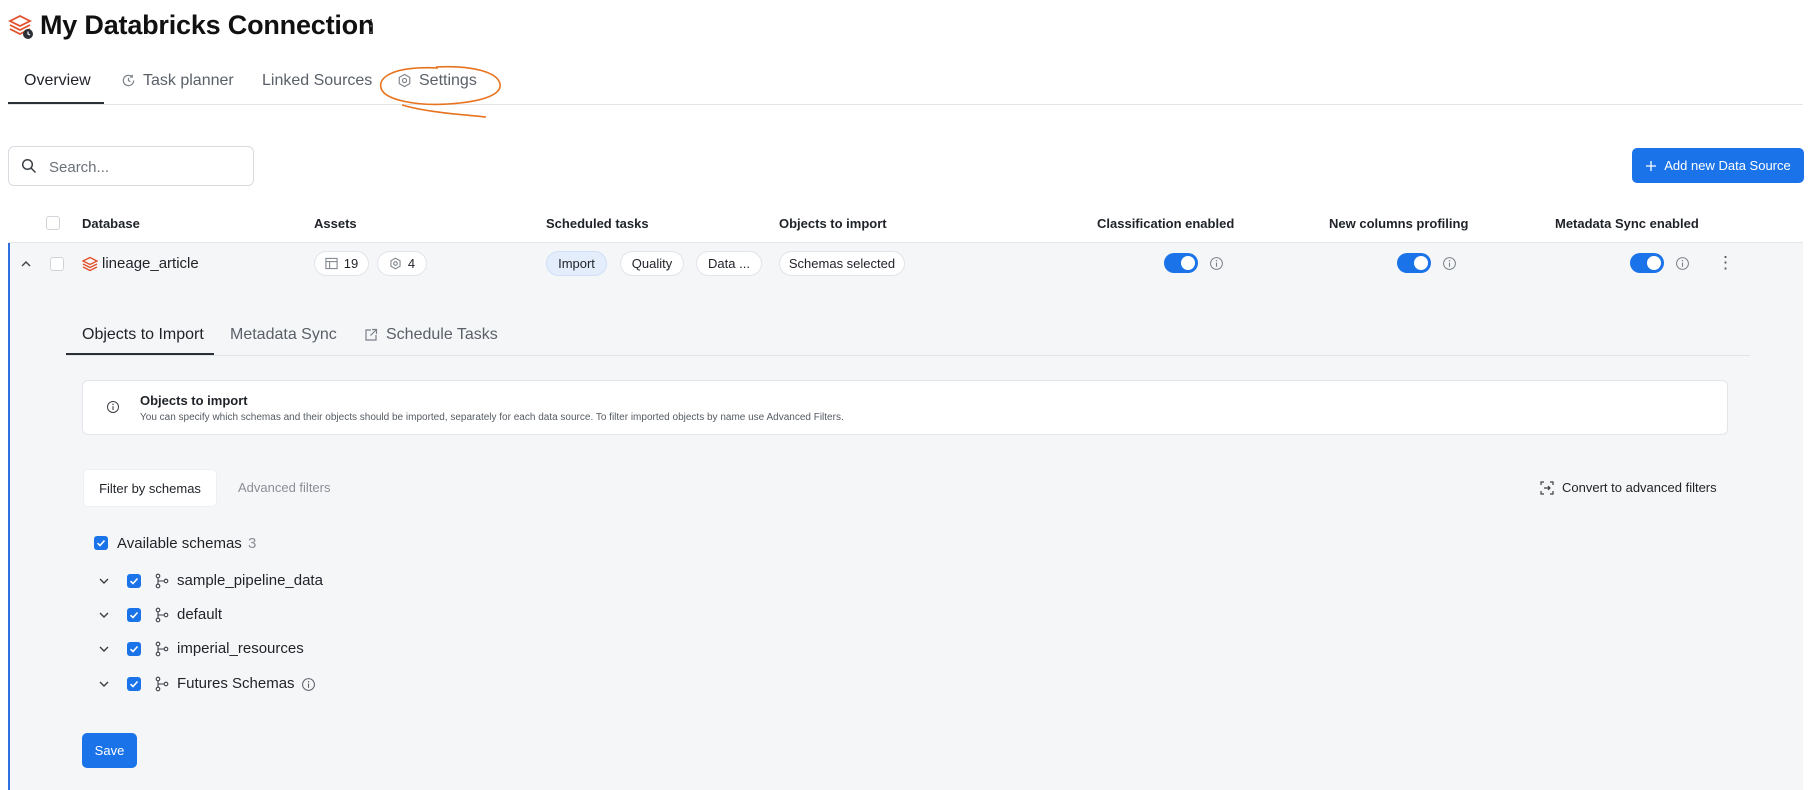 This screenshot has width=1811, height=790. What do you see at coordinates (1547, 487) in the screenshot?
I see `convert-icon` at bounding box center [1547, 487].